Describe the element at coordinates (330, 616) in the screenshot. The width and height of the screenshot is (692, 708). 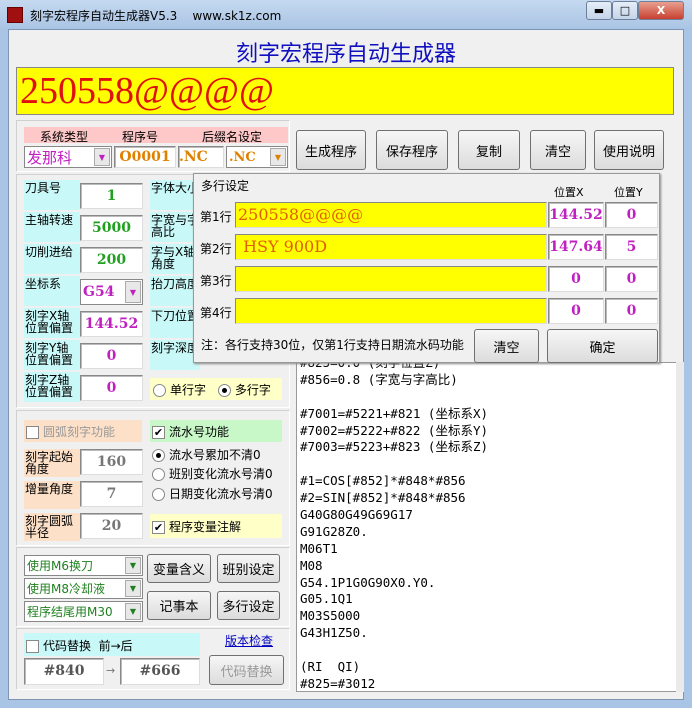
I see `code-line: M03S5000` at that location.